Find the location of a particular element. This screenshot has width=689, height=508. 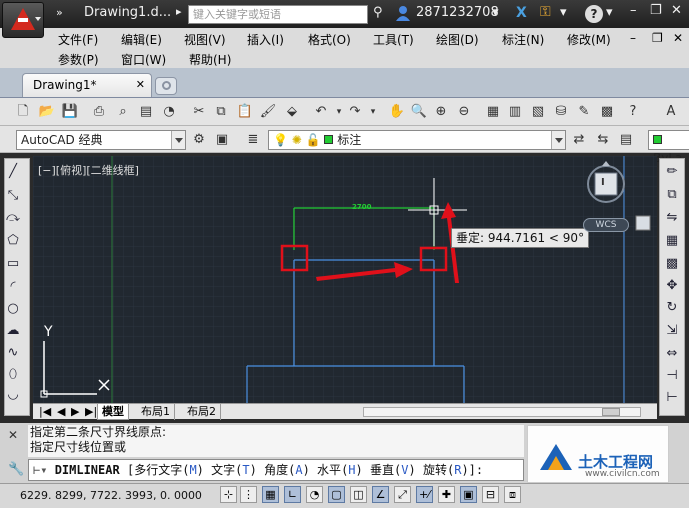

customize-icon: 🔧 is located at coordinates (16, 469).